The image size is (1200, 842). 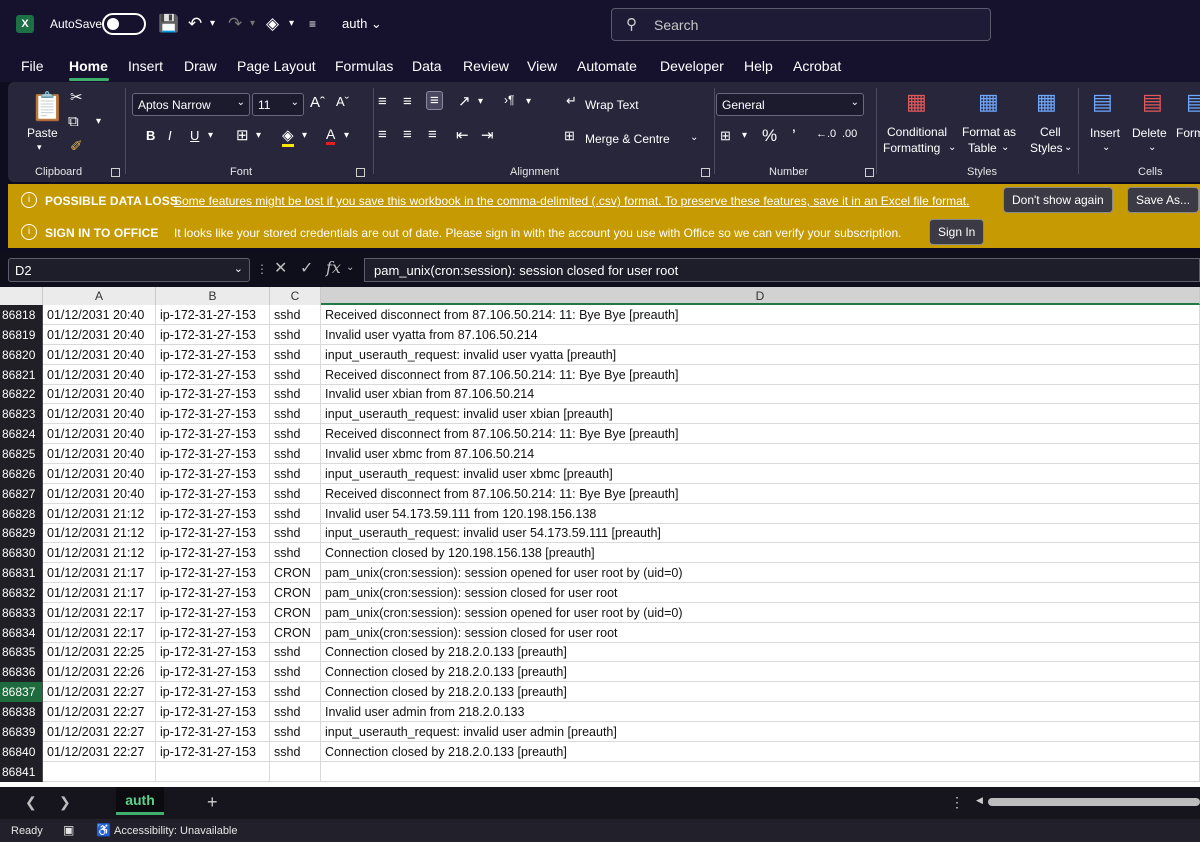 I want to click on next-sheet-icon: ❯, so click(x=65, y=802).